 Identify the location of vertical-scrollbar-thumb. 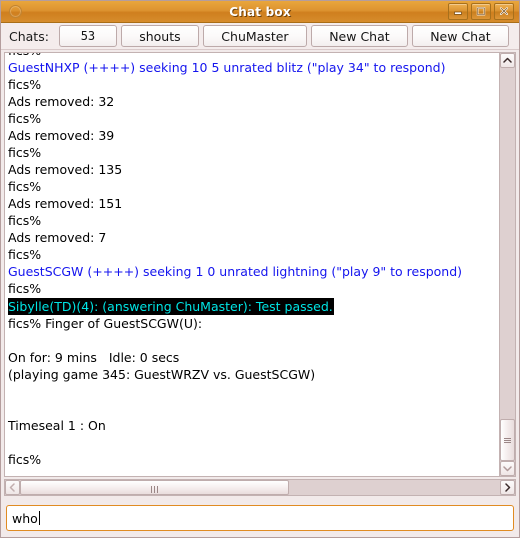
(507, 440).